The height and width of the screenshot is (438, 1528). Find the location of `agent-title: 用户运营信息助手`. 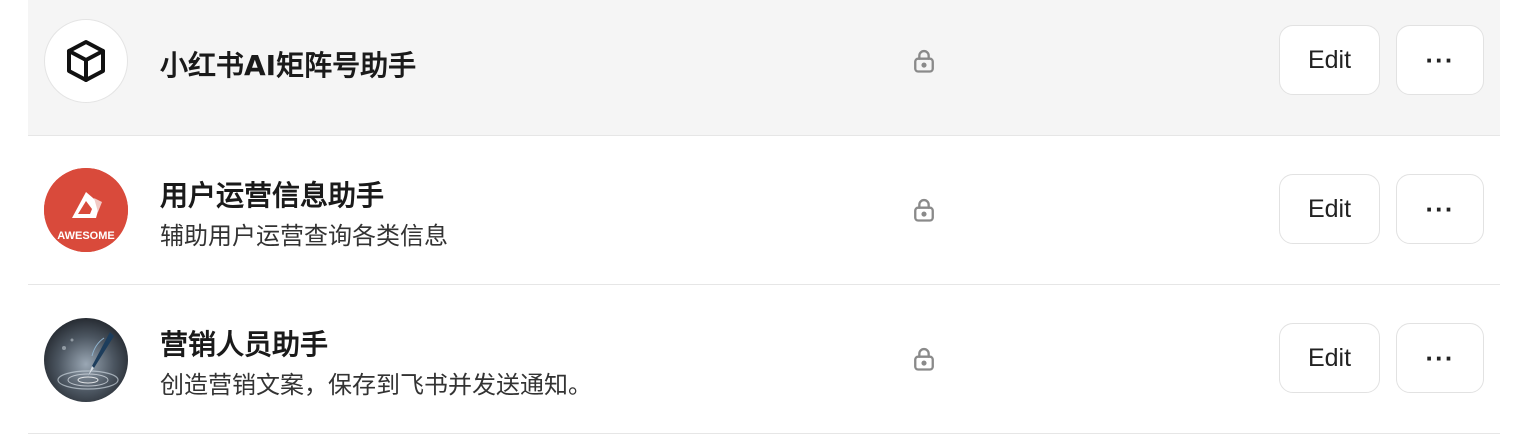

agent-title: 用户运营信息助手 is located at coordinates (272, 195).